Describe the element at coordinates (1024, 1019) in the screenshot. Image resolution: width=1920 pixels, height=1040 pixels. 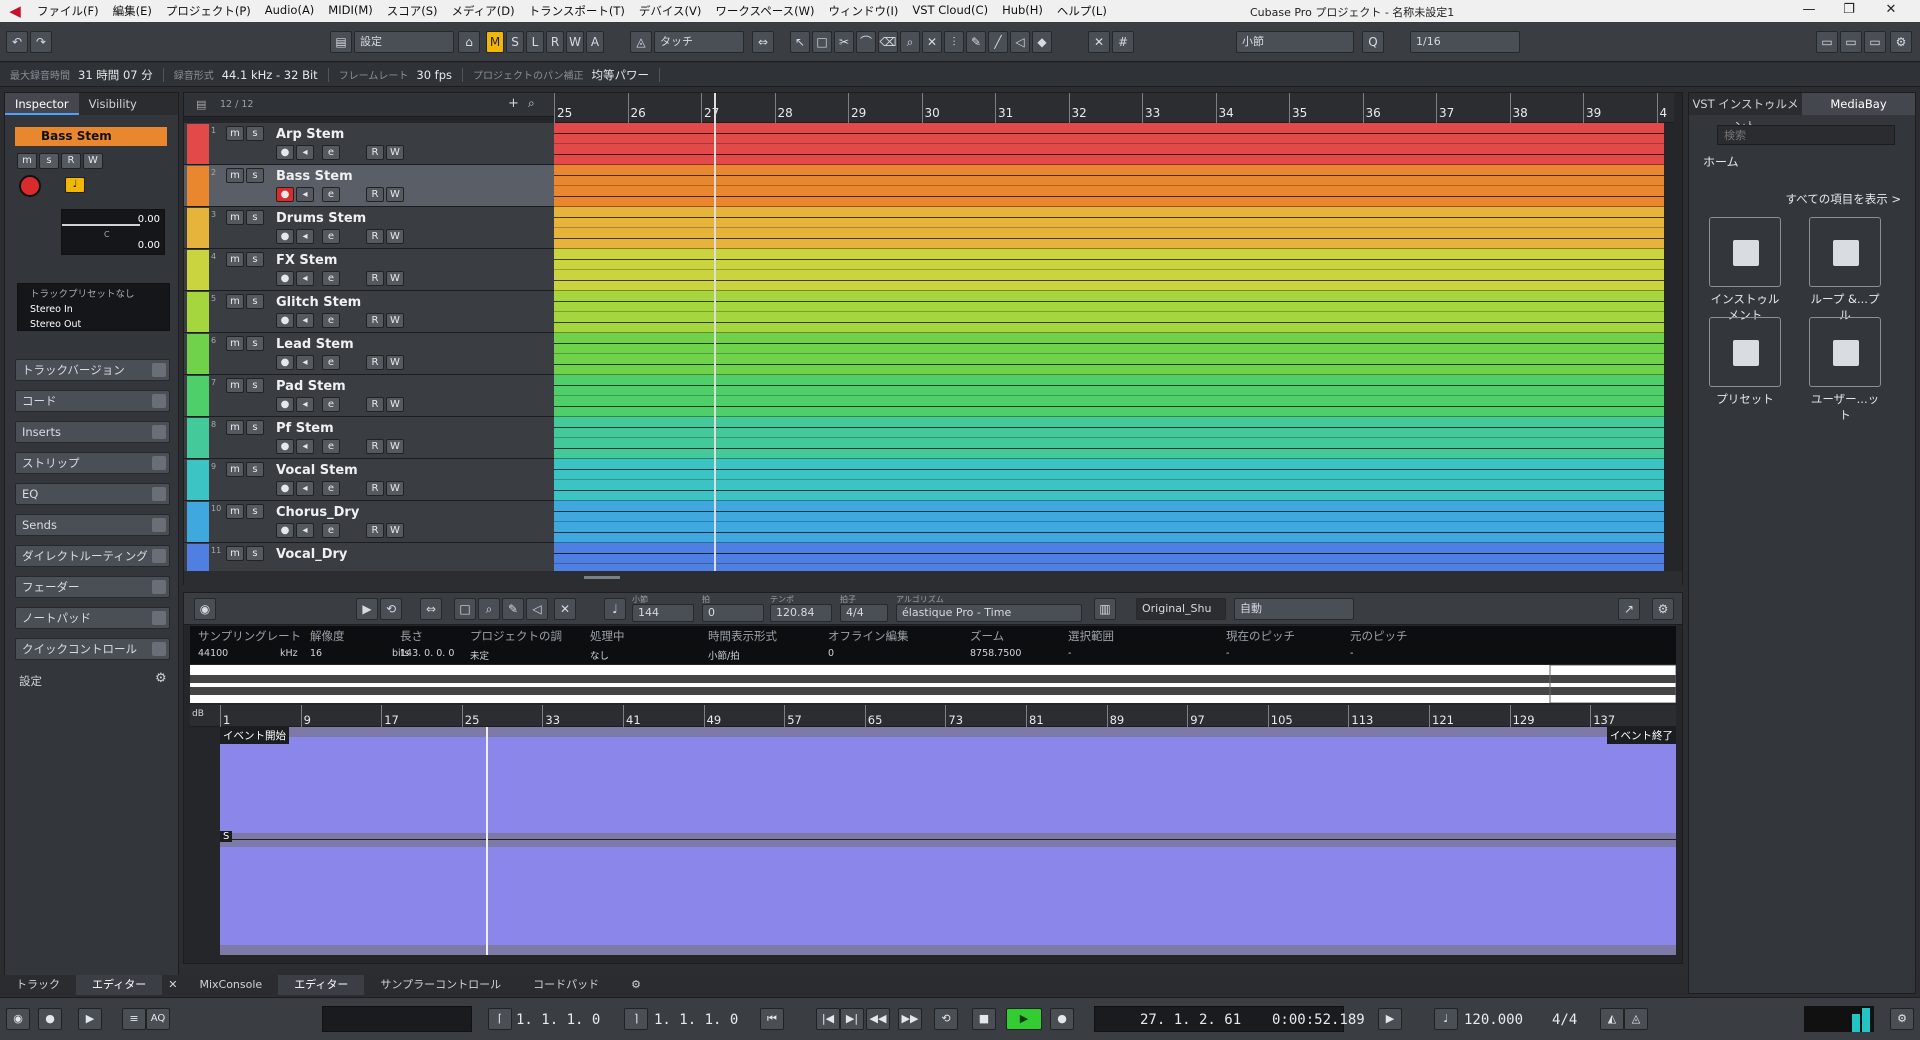
I see `play-icon: ▶` at that location.